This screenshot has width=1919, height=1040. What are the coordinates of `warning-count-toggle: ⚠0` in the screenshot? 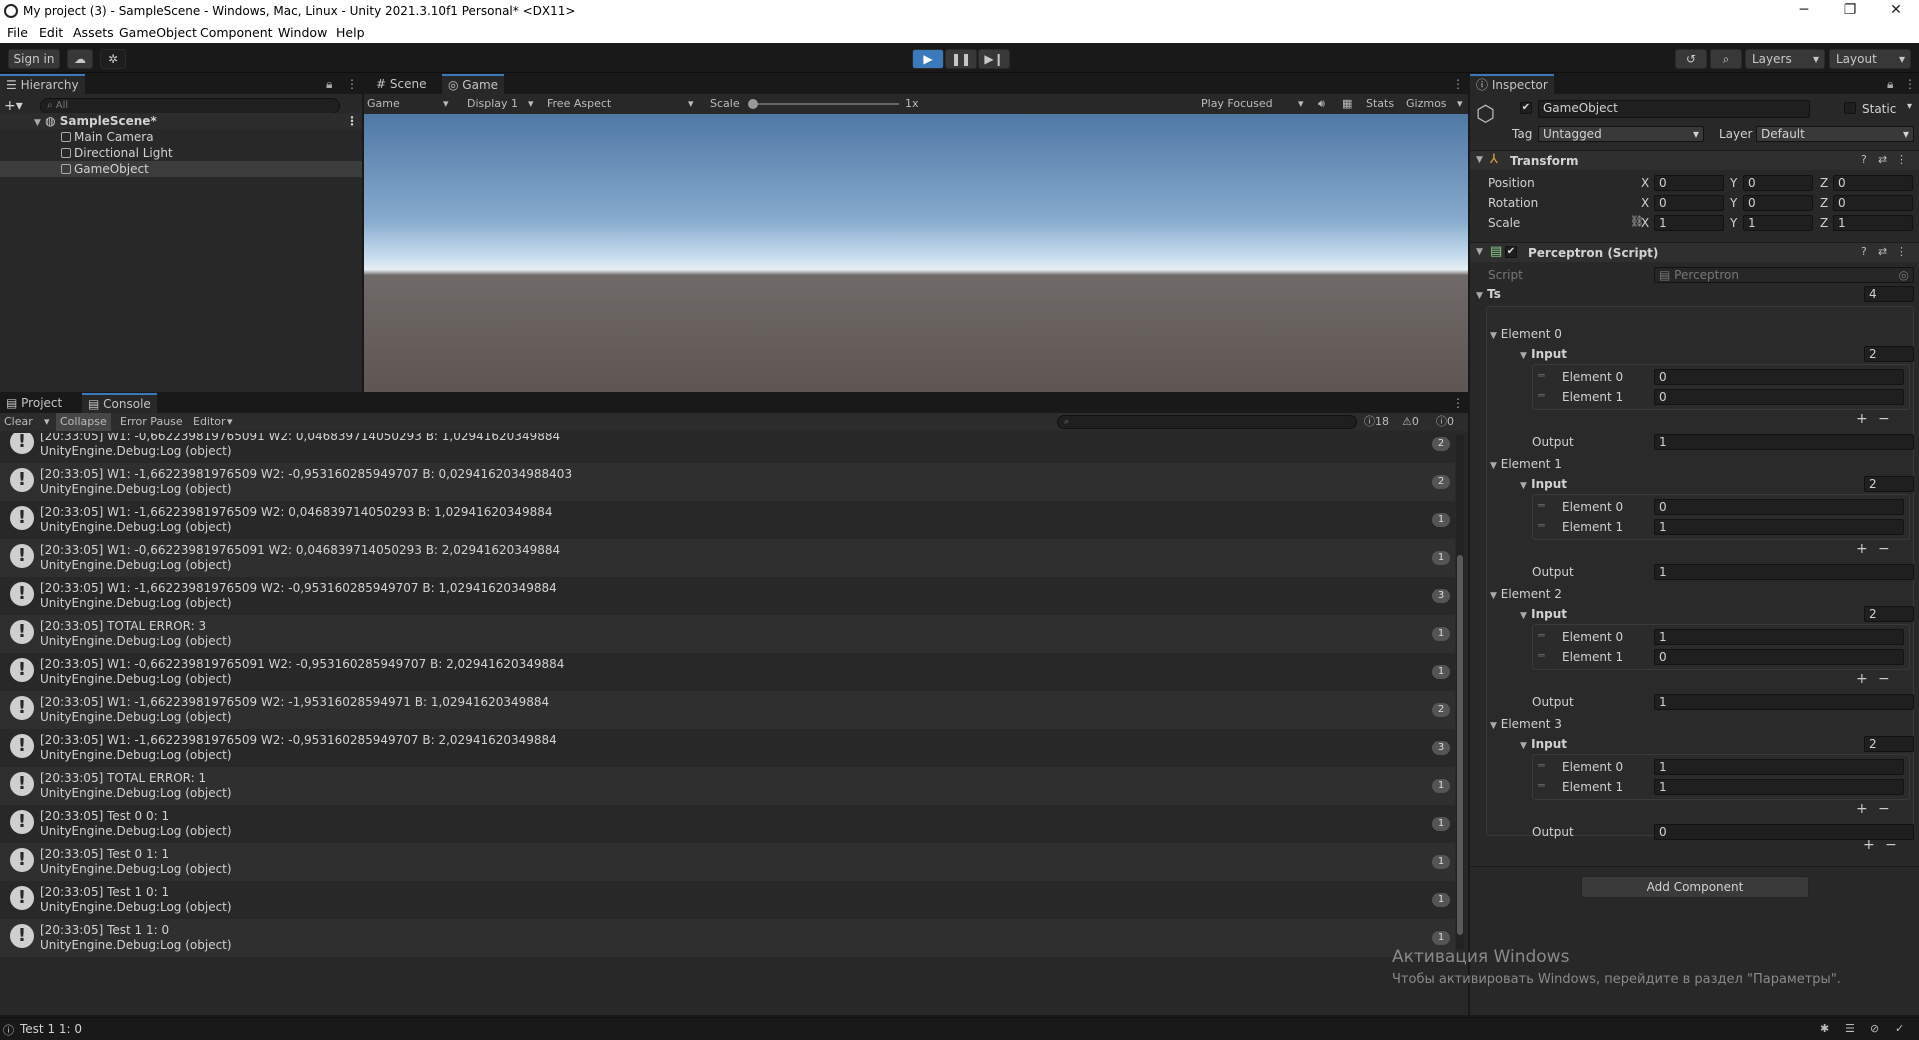 It's located at (1410, 422).